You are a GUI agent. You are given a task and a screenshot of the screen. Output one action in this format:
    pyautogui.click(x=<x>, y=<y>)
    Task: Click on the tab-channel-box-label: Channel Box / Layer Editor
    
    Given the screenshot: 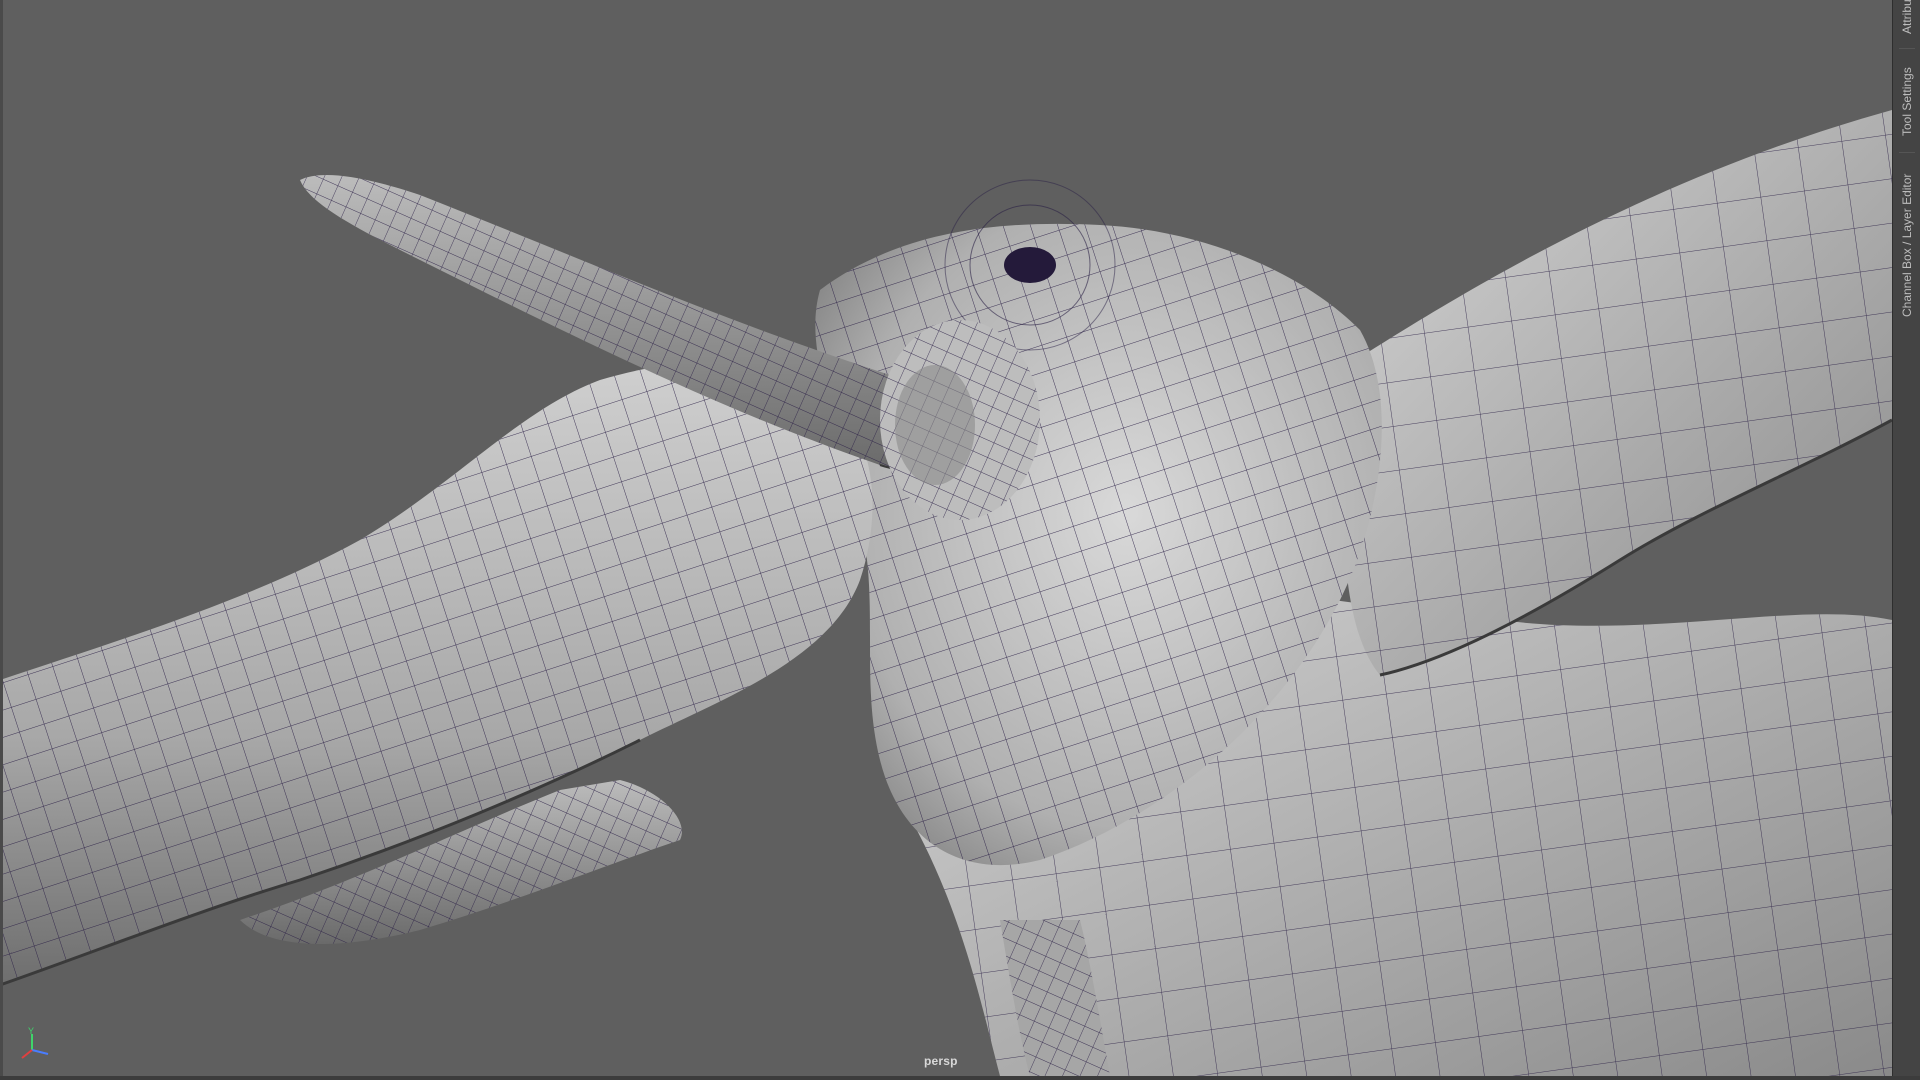 What is the action you would take?
    pyautogui.click(x=1907, y=245)
    